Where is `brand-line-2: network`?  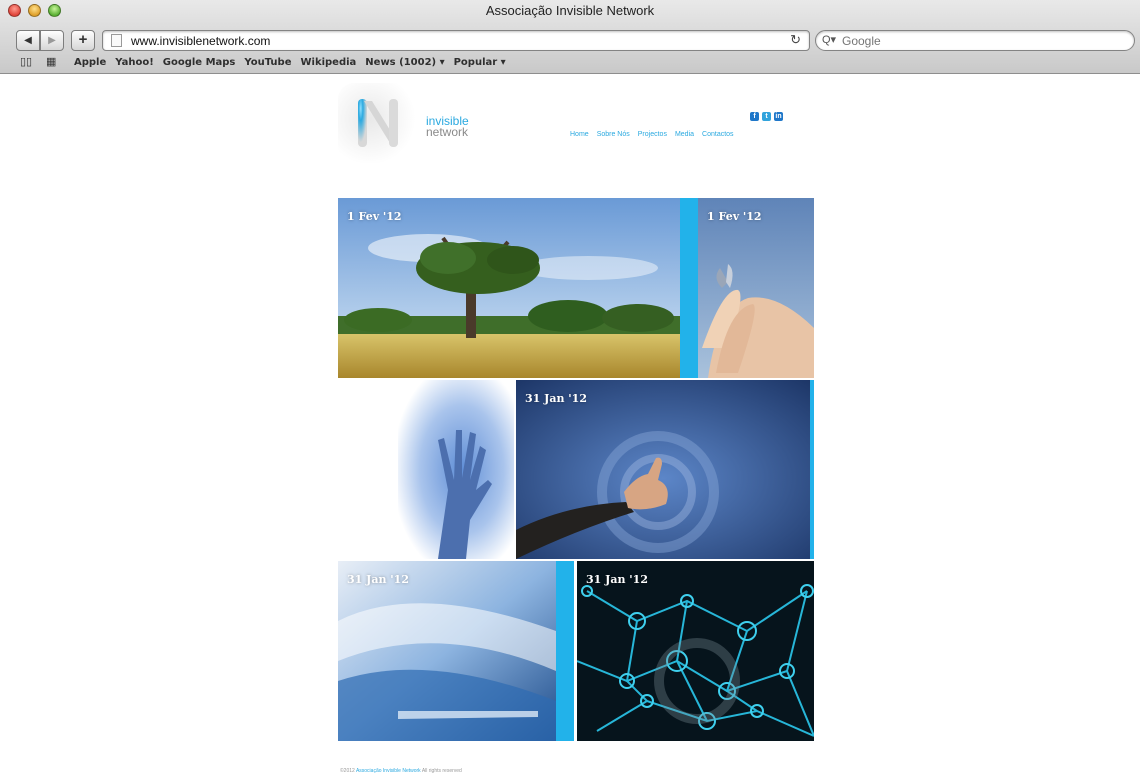 brand-line-2: network is located at coordinates (447, 132).